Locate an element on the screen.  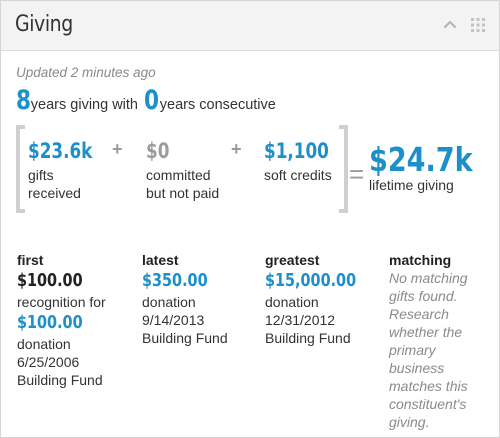
grid-dots-icon is located at coordinates (478, 25).